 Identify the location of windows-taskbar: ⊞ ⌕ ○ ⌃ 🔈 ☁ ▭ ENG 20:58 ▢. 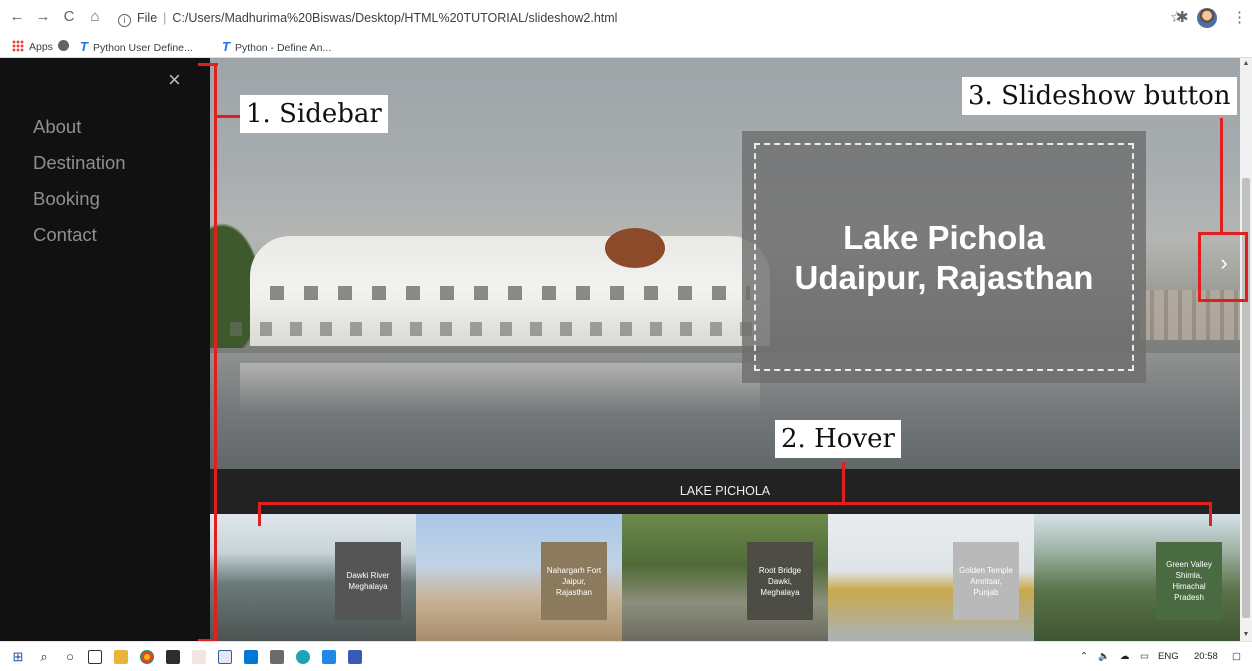
(626, 656).